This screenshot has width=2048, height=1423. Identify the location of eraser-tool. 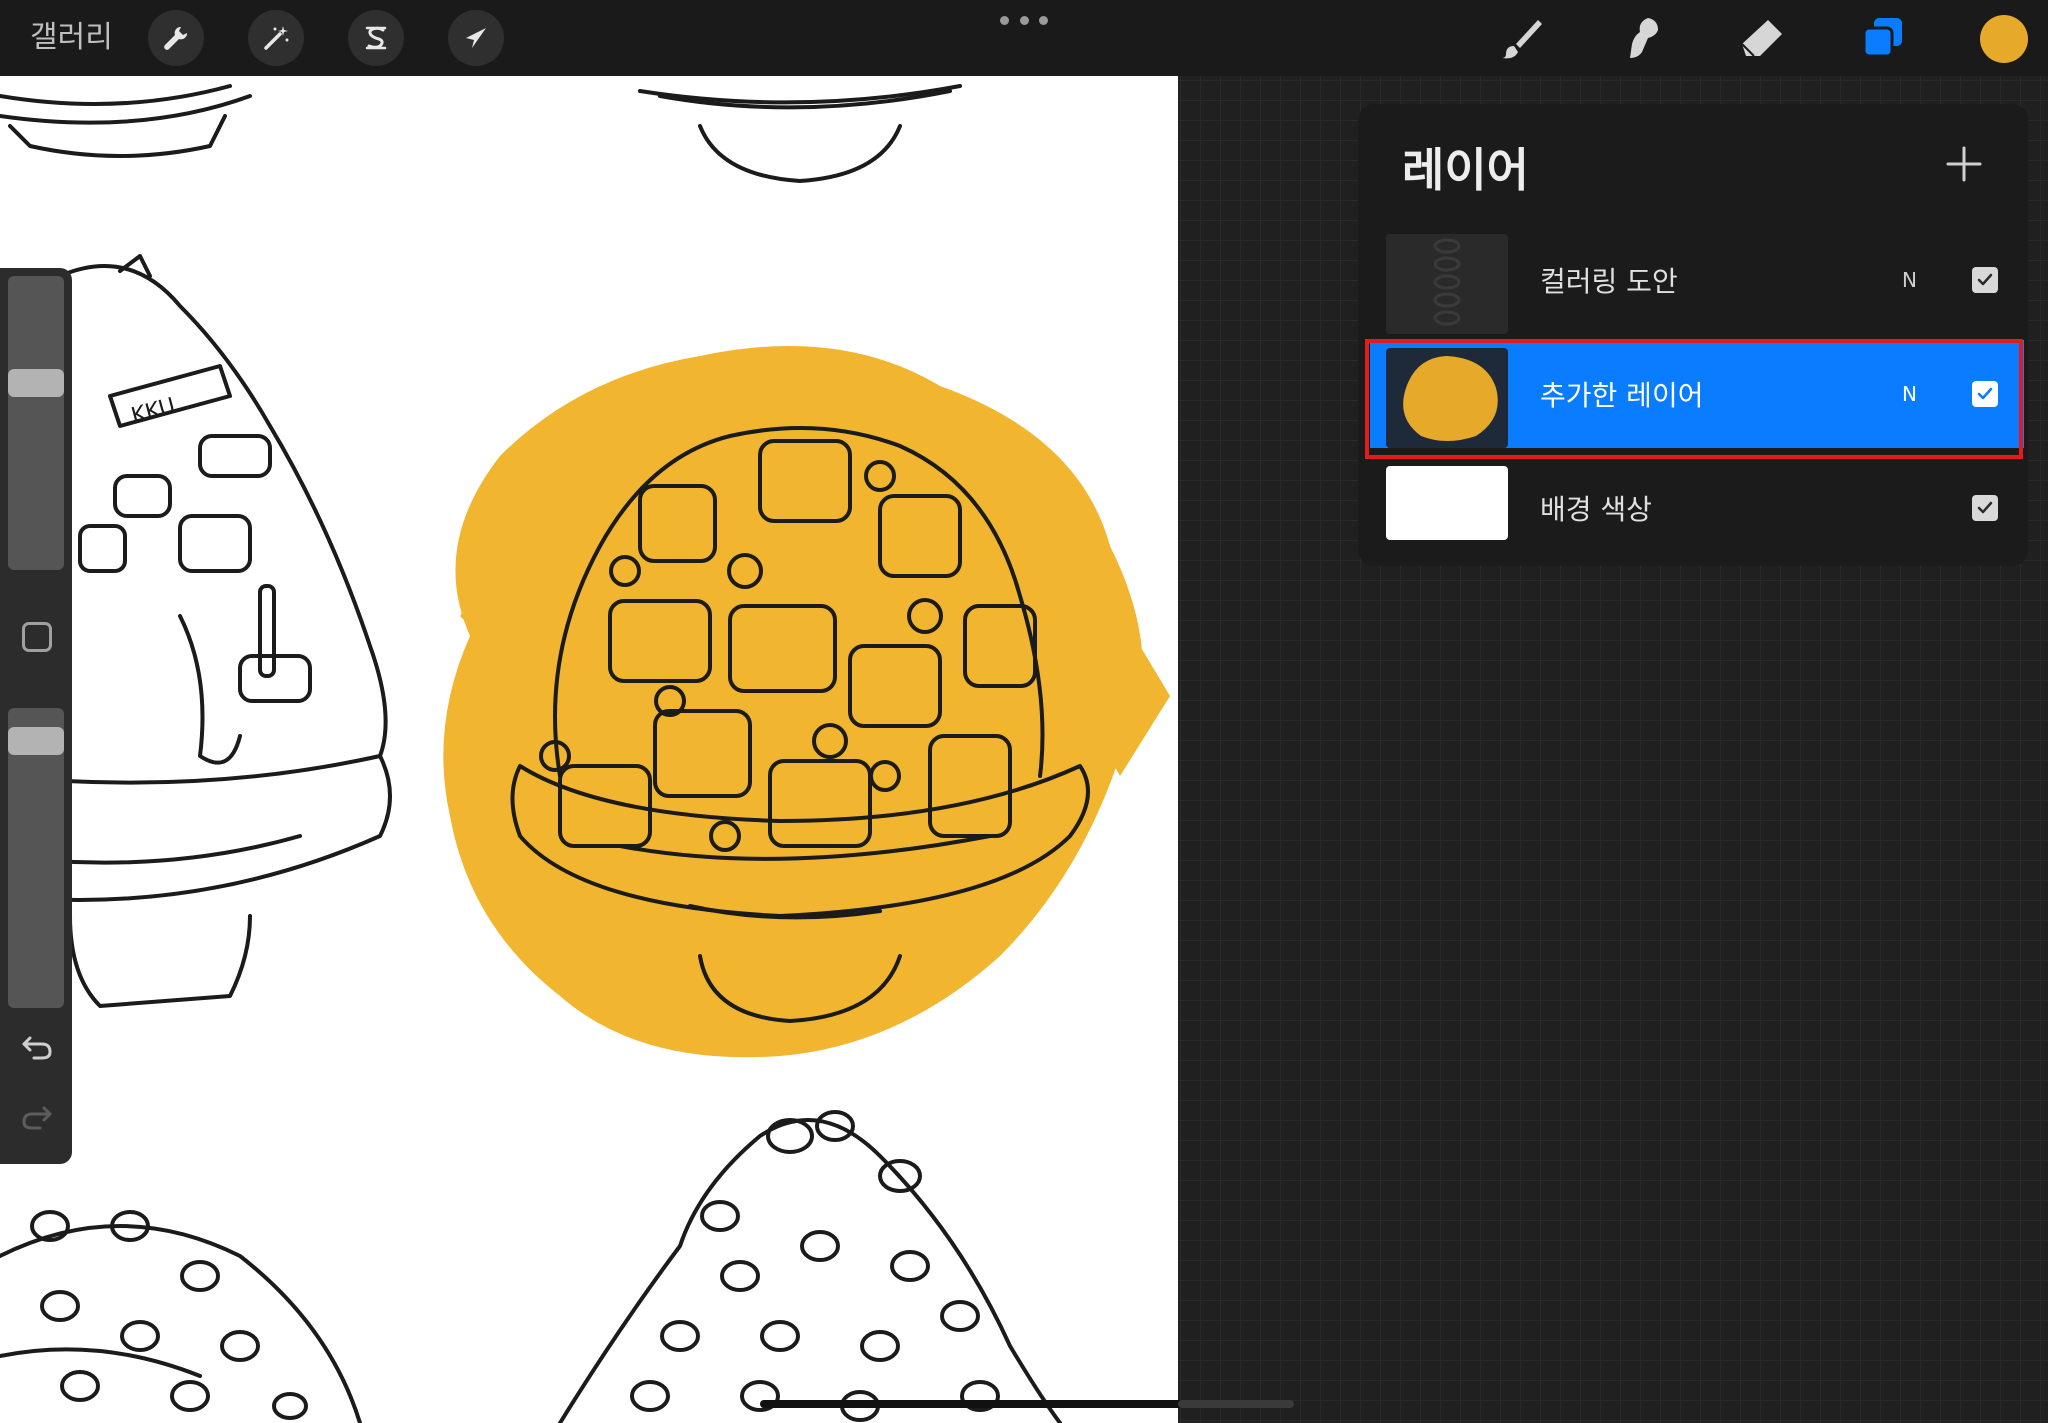
(1762, 38).